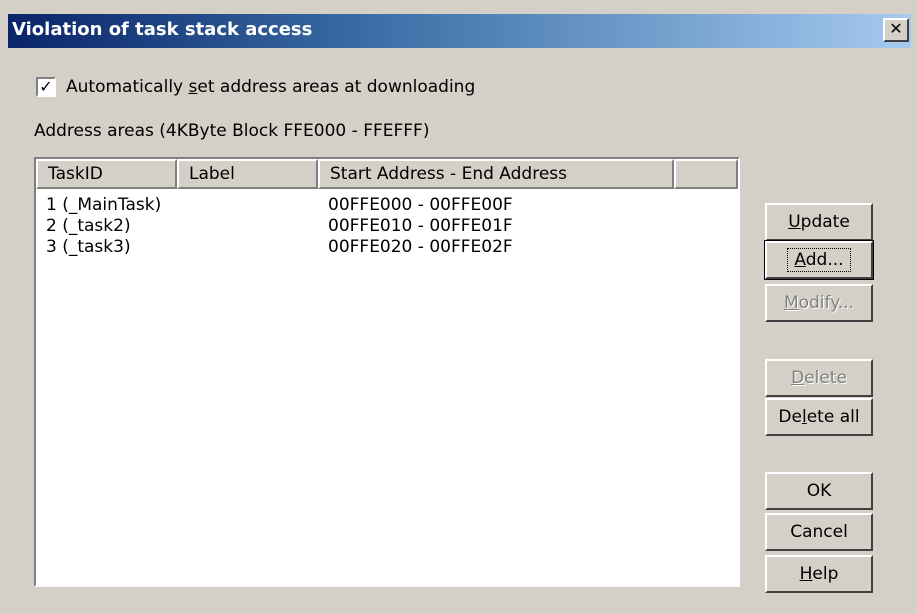  What do you see at coordinates (162, 29) in the screenshot?
I see `dialog-title: Violation of task stack access` at bounding box center [162, 29].